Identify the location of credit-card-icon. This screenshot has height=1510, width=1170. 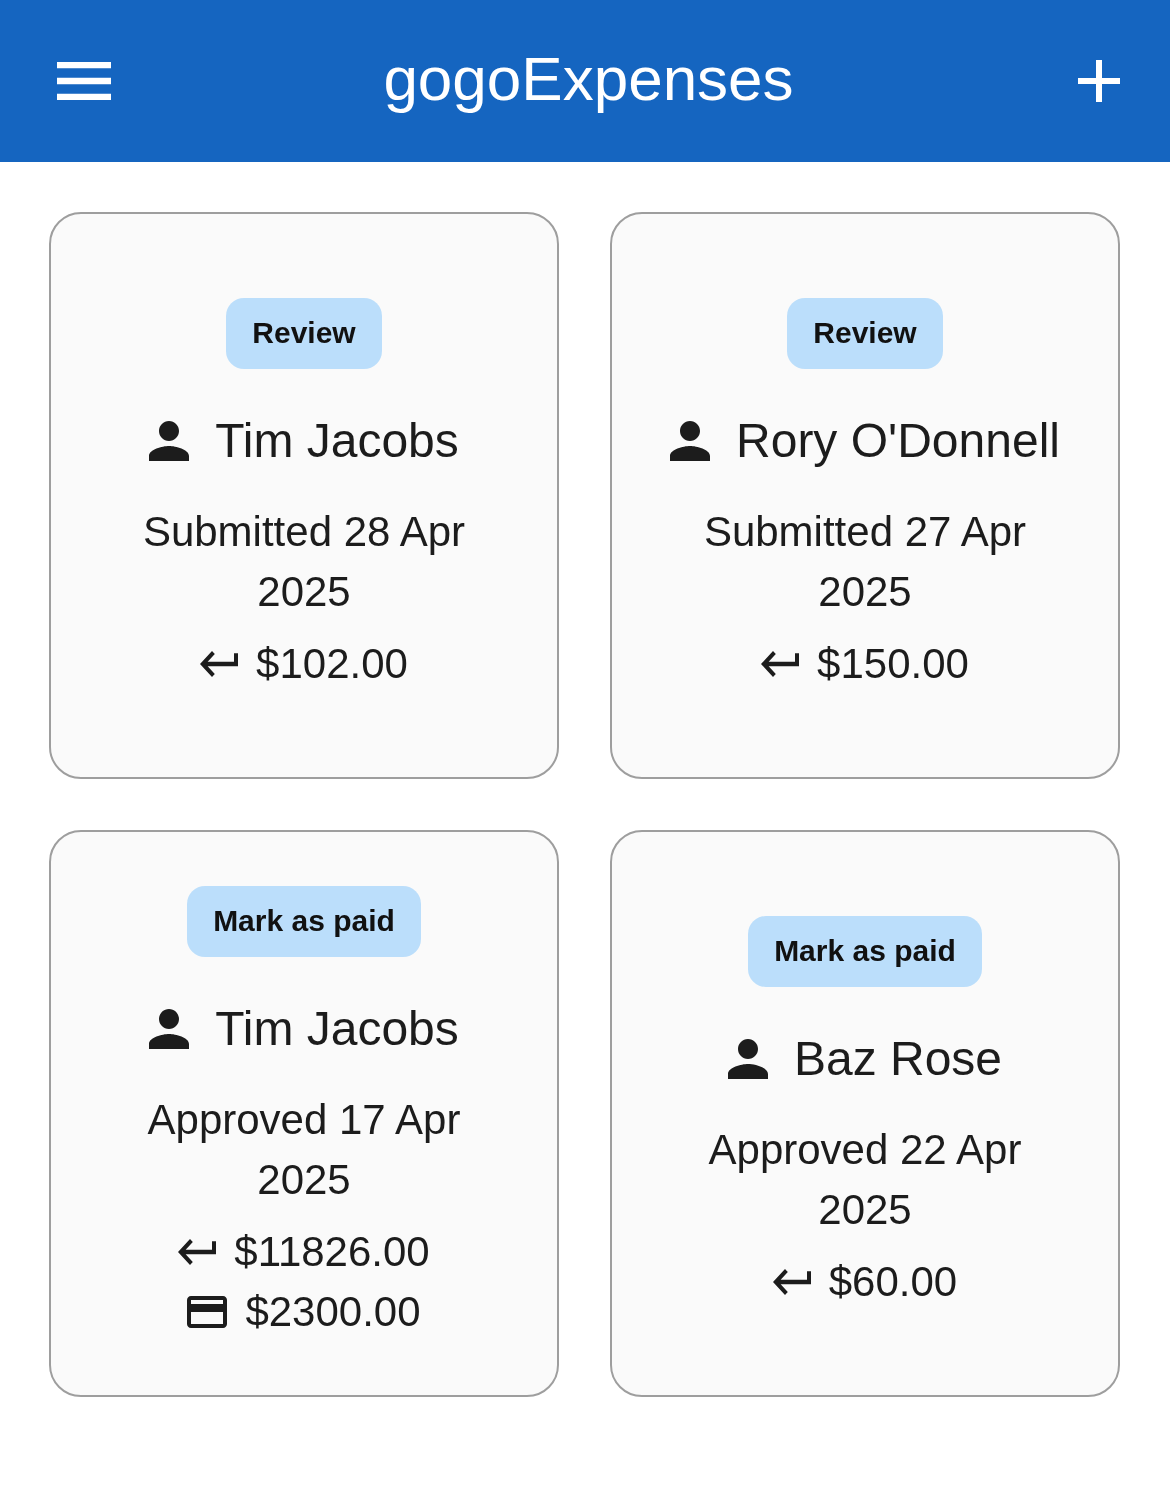
(207, 1311).